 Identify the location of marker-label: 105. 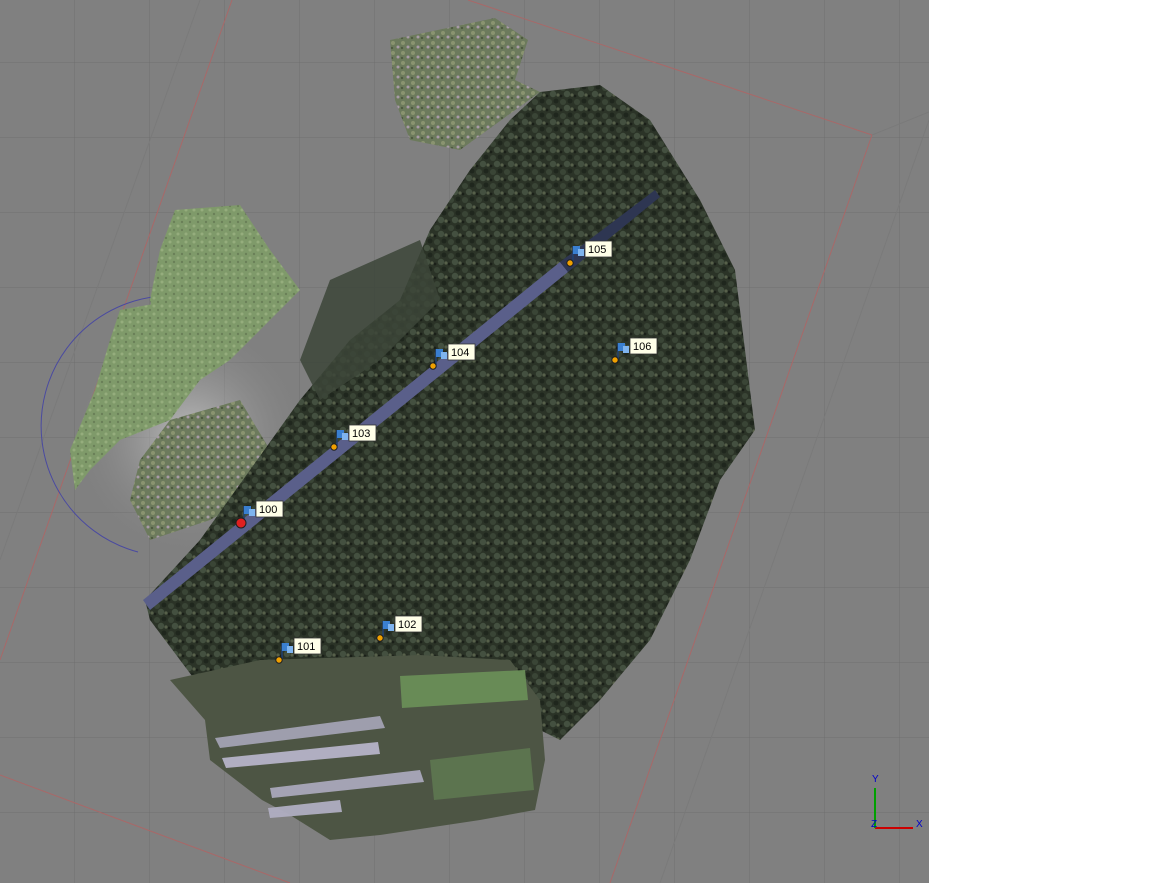
(597, 250).